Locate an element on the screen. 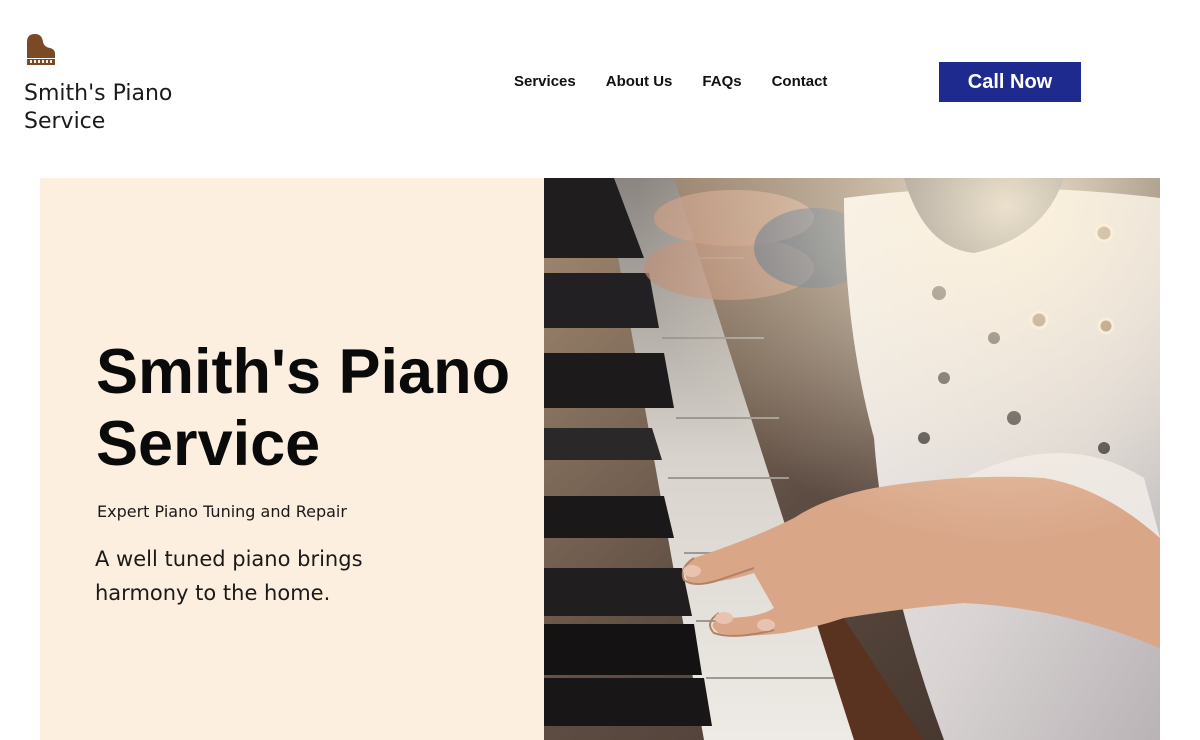 The height and width of the screenshot is (740, 1200). call-now-button: Call Now is located at coordinates (1010, 82).